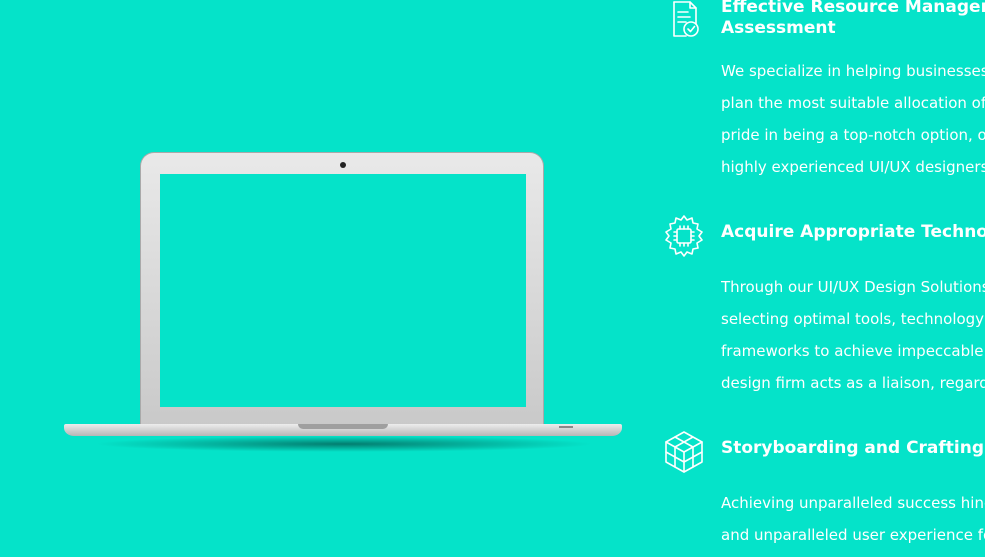 The height and width of the screenshot is (557, 985). Describe the element at coordinates (343, 426) in the screenshot. I see `laptop-notch` at that location.